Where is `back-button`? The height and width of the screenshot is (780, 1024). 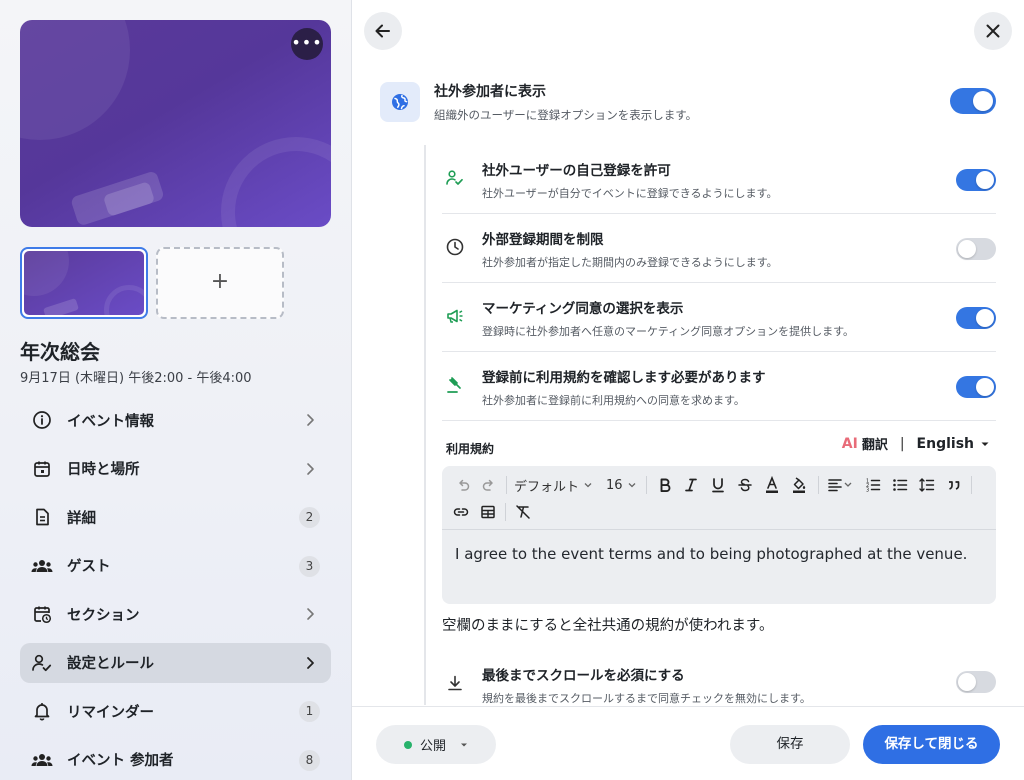
back-button is located at coordinates (383, 31).